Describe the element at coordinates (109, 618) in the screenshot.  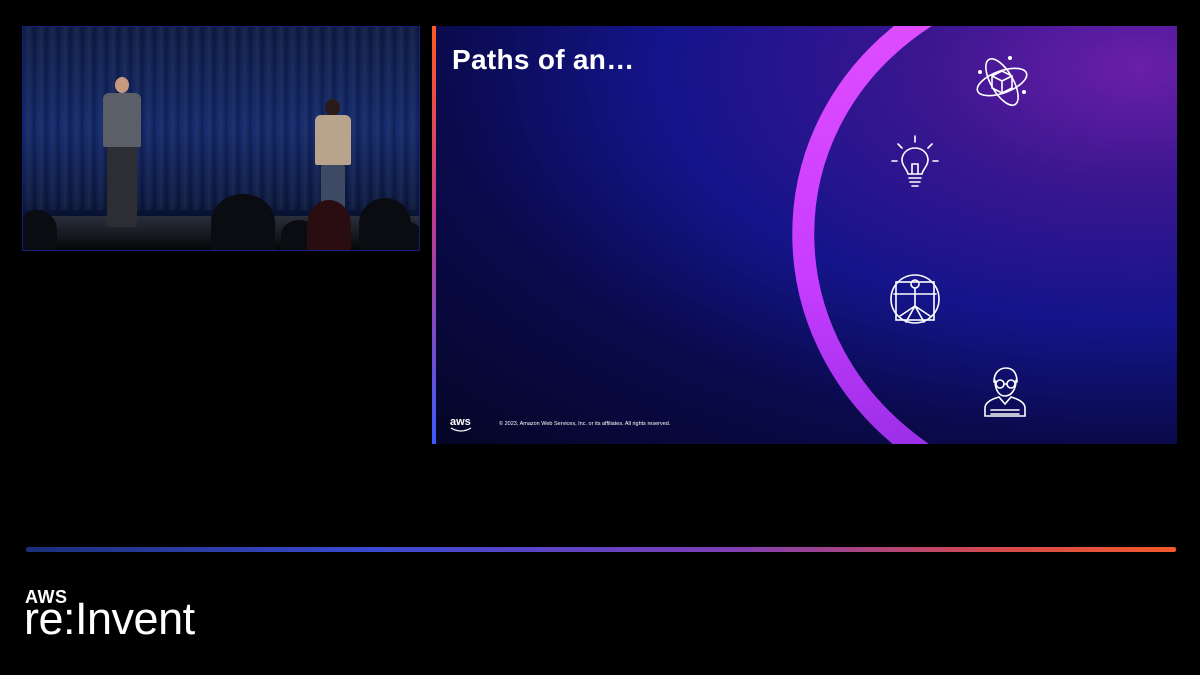
I see `logo-reinvent-text: re:Invent` at that location.